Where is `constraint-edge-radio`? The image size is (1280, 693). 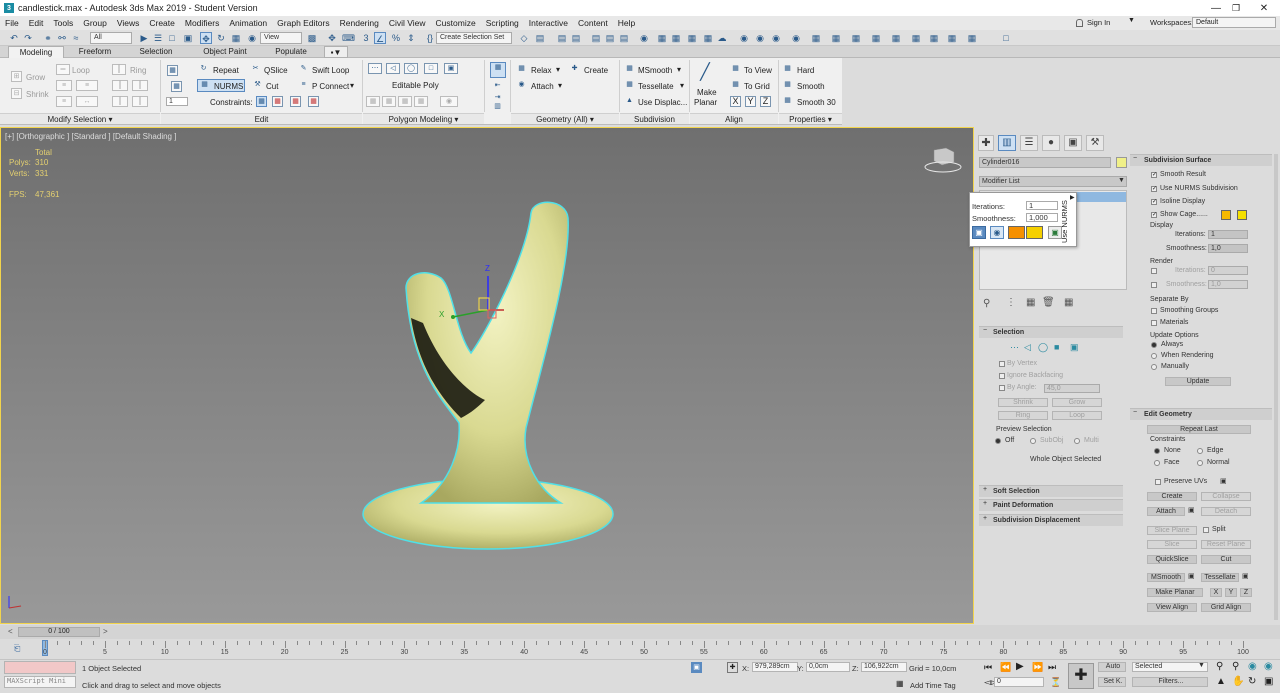
constraint-edge-radio is located at coordinates (1200, 451).